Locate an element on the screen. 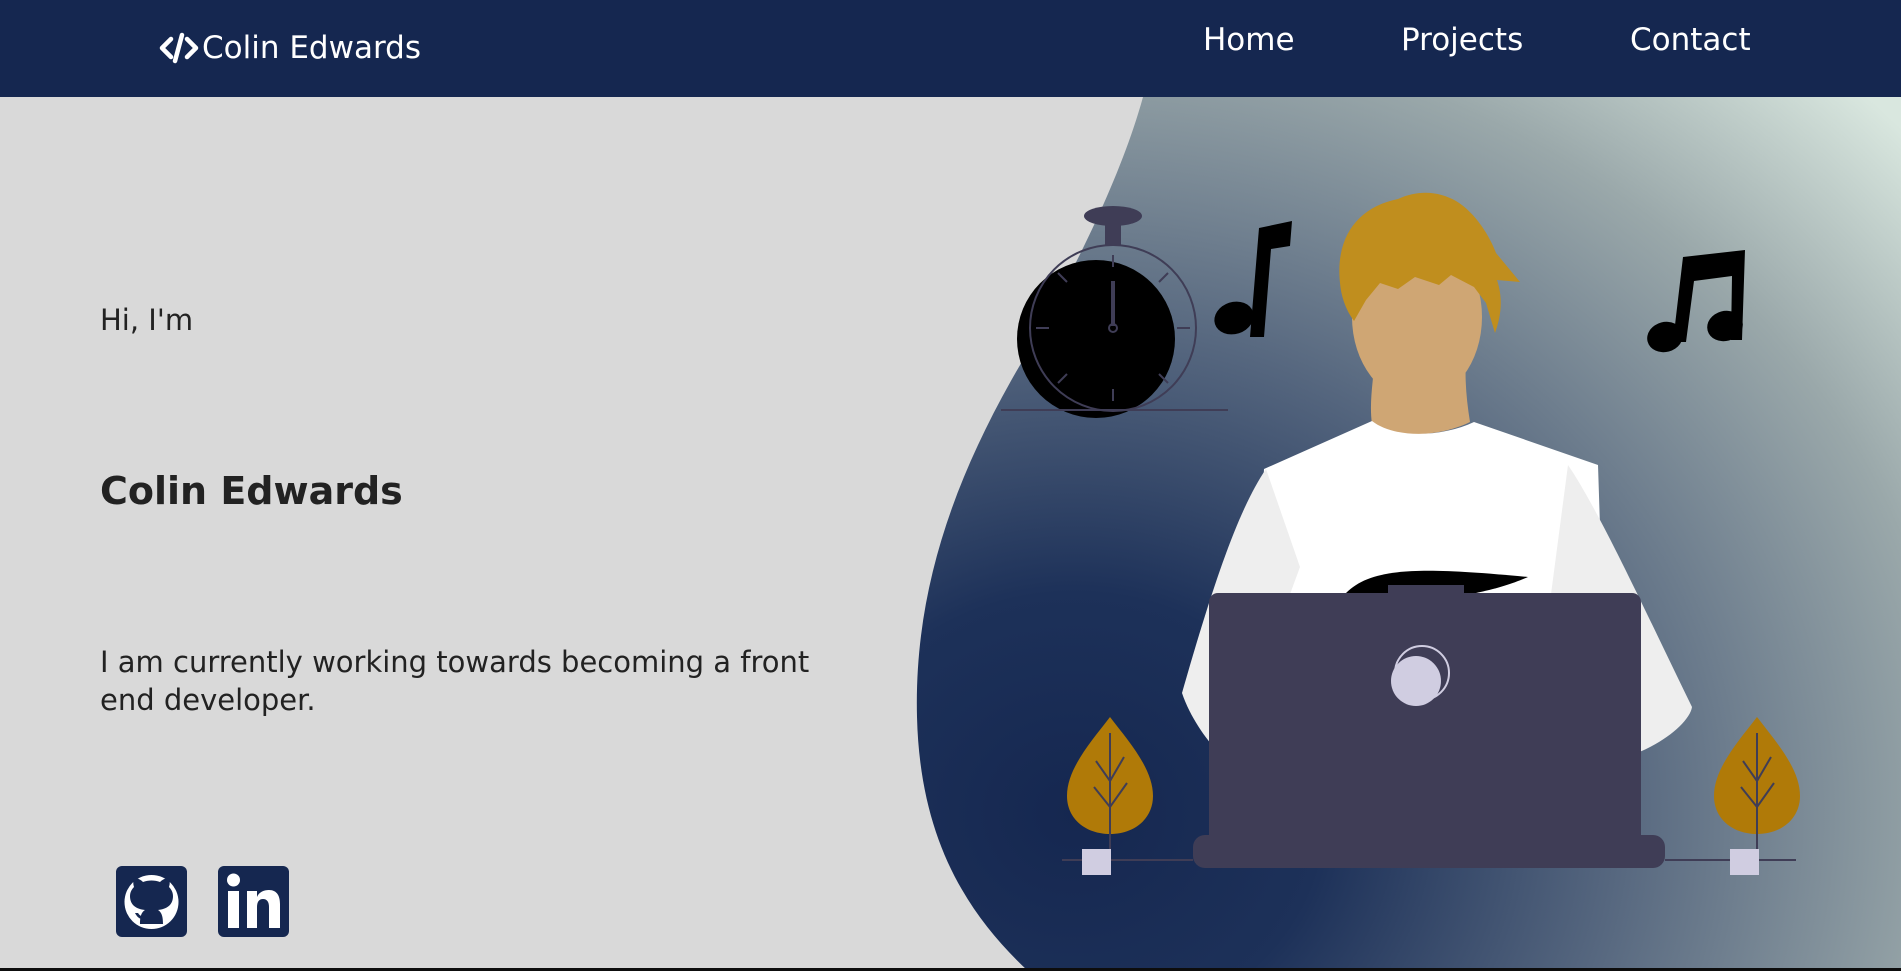 The width and height of the screenshot is (1901, 971). brand-logo-link: Colin Edwards is located at coordinates (289, 48).